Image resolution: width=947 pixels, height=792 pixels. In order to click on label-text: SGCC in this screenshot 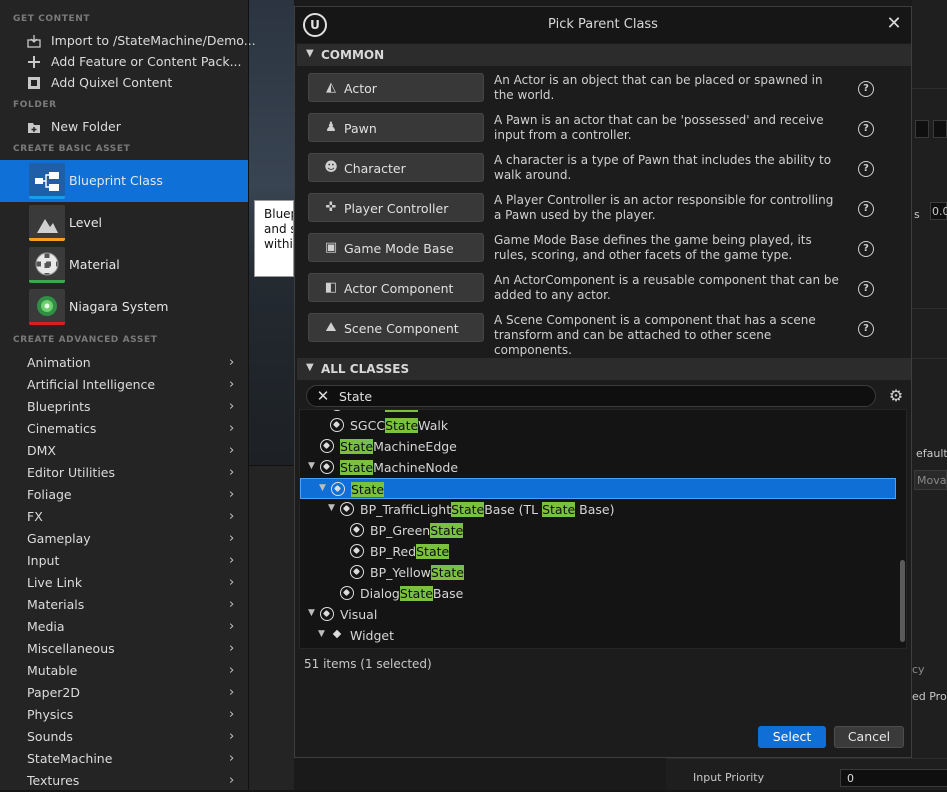, I will do `click(368, 425)`.